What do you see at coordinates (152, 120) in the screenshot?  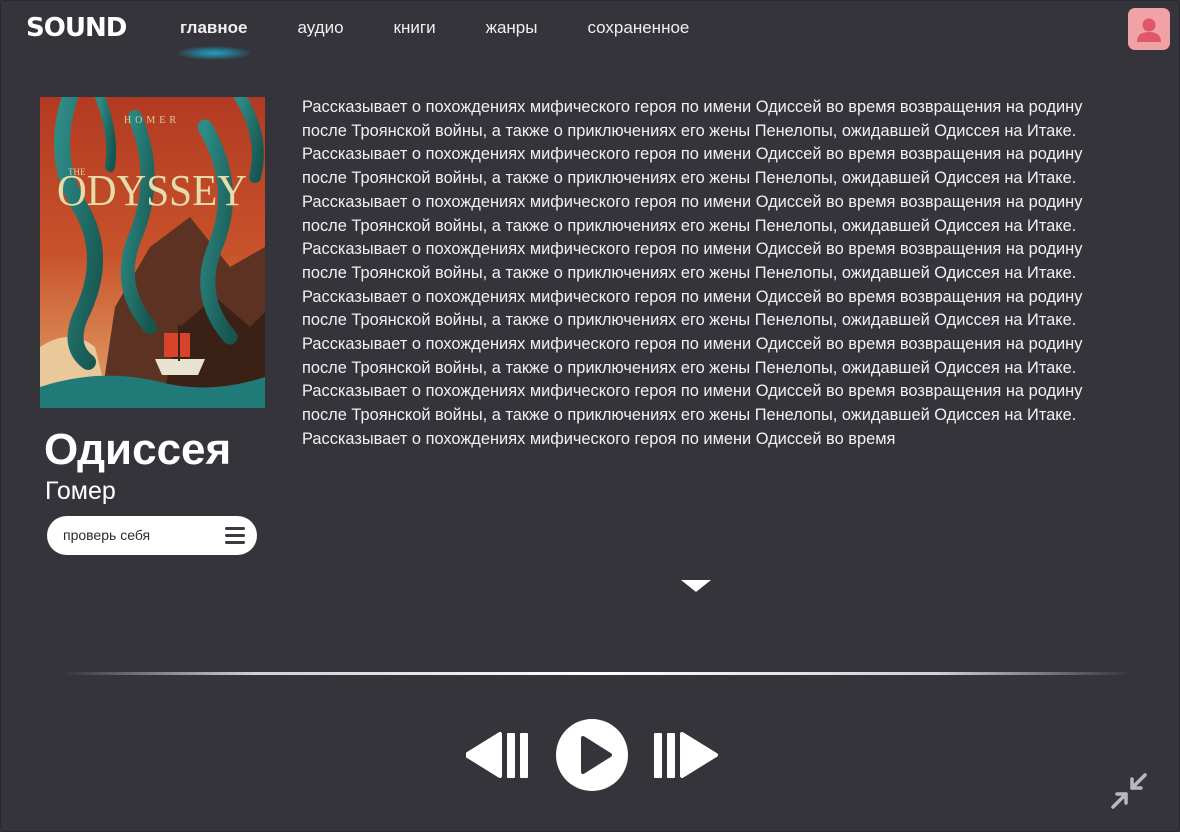 I see `svg-text: HOMER` at bounding box center [152, 120].